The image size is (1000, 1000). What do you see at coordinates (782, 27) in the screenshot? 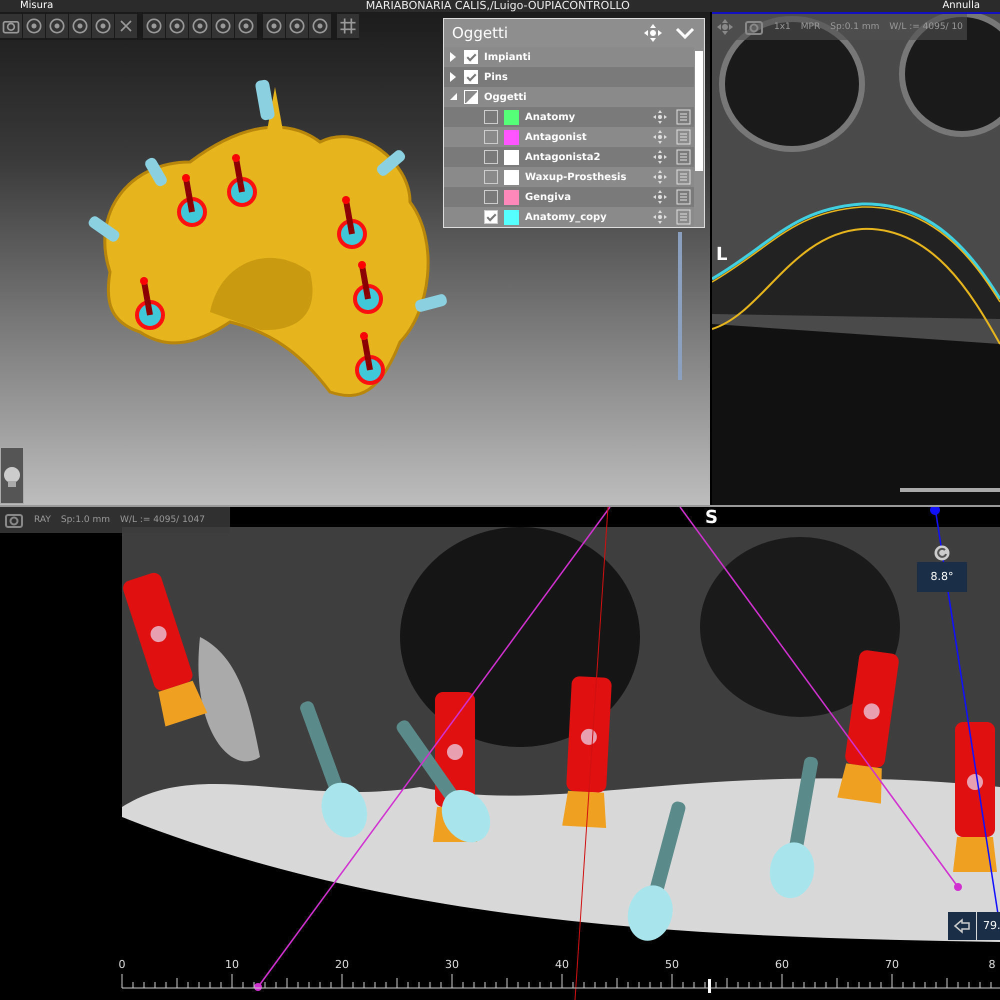
I see `view-info-label: 1x1` at bounding box center [782, 27].